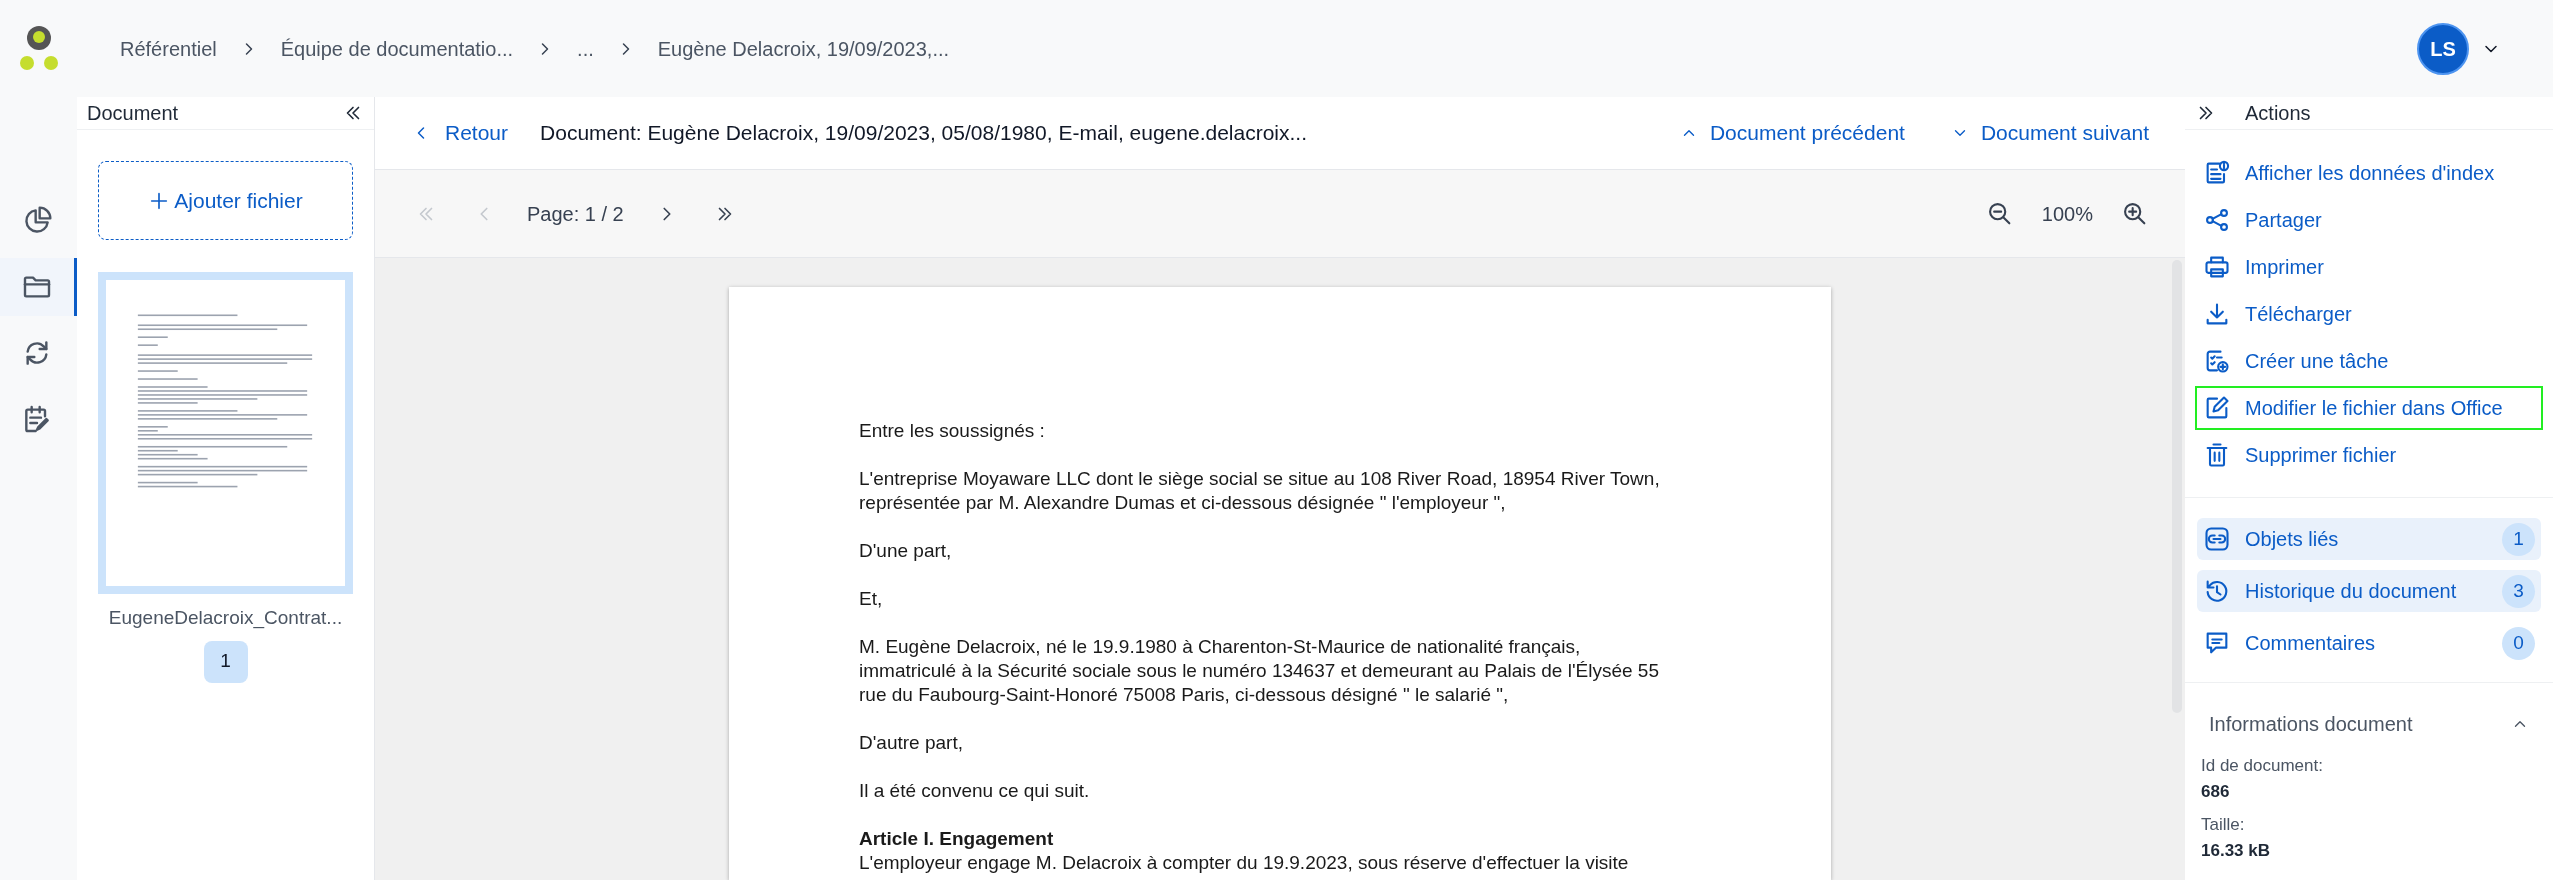 This screenshot has height=880, width=2553. What do you see at coordinates (2278, 113) in the screenshot?
I see `panel-title: Actions` at bounding box center [2278, 113].